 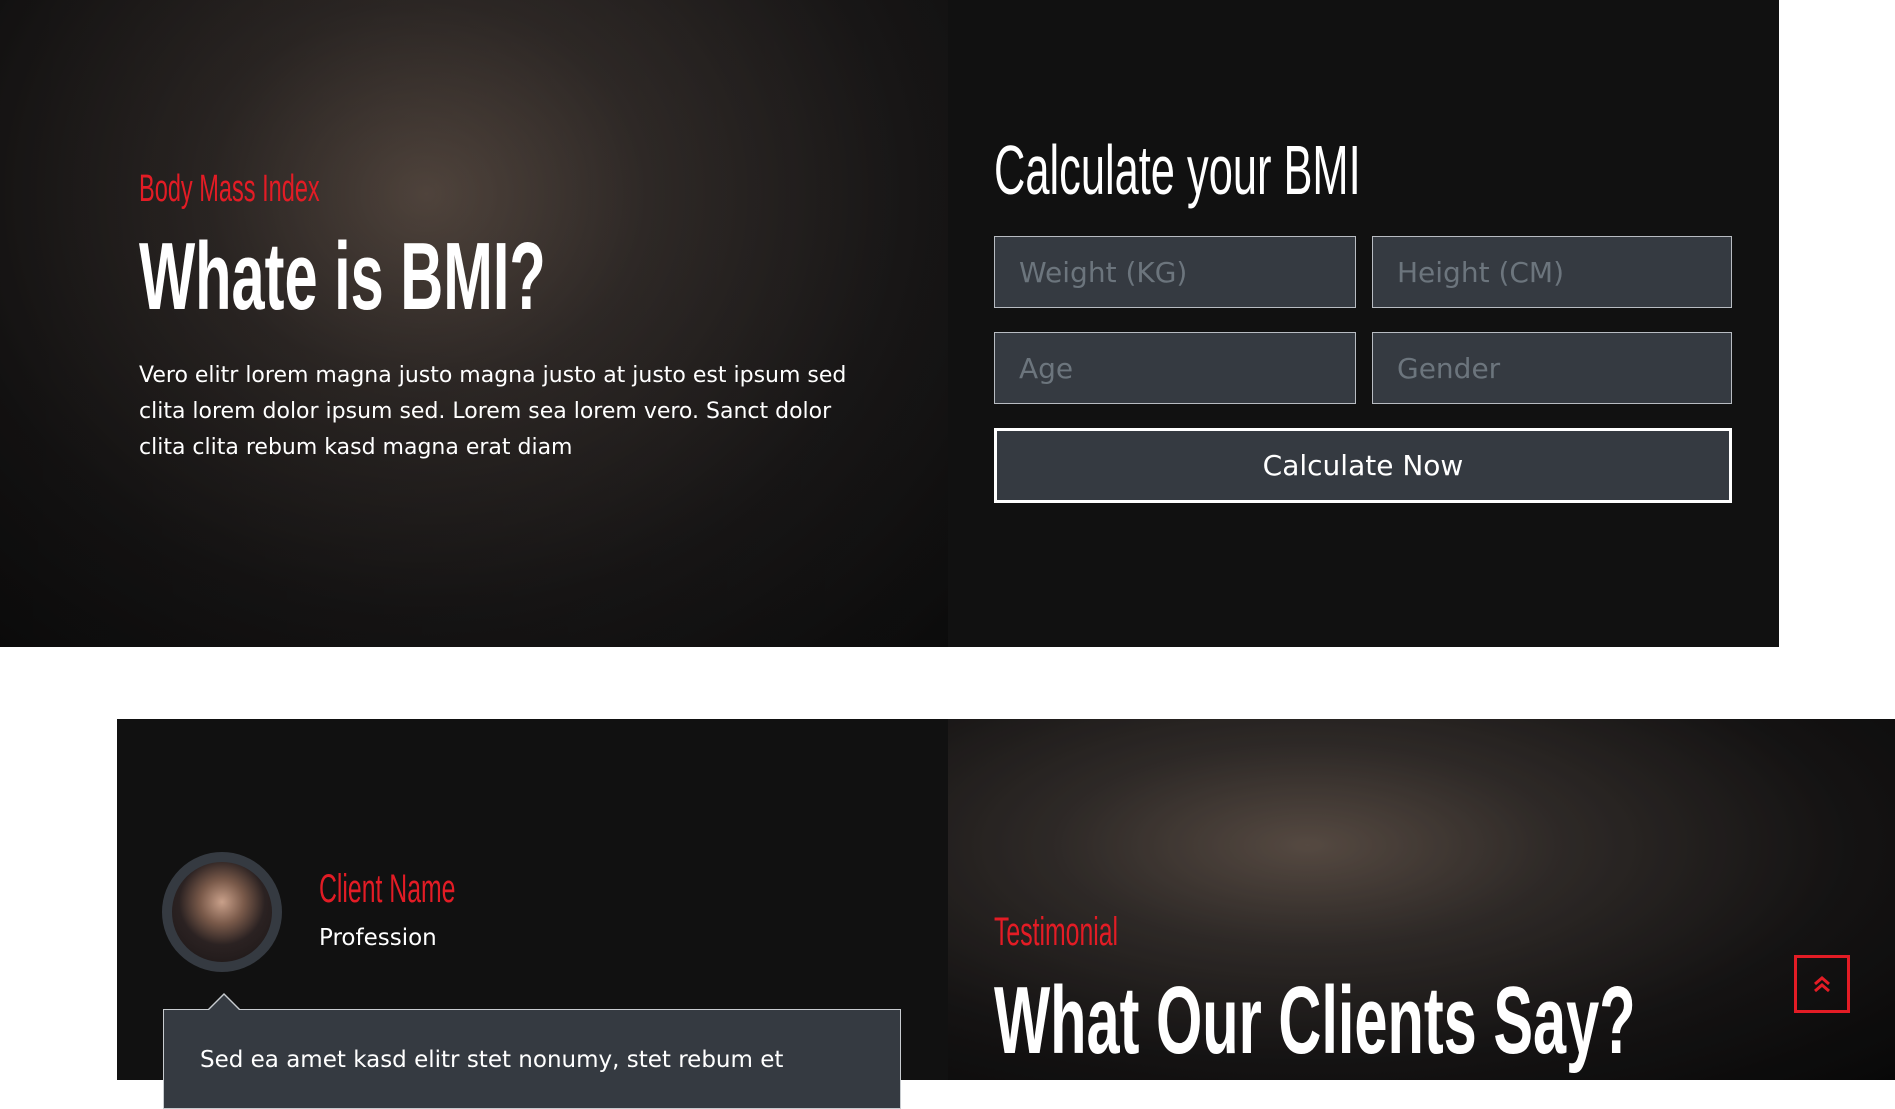 What do you see at coordinates (1175, 368) in the screenshot?
I see `age-input: Age` at bounding box center [1175, 368].